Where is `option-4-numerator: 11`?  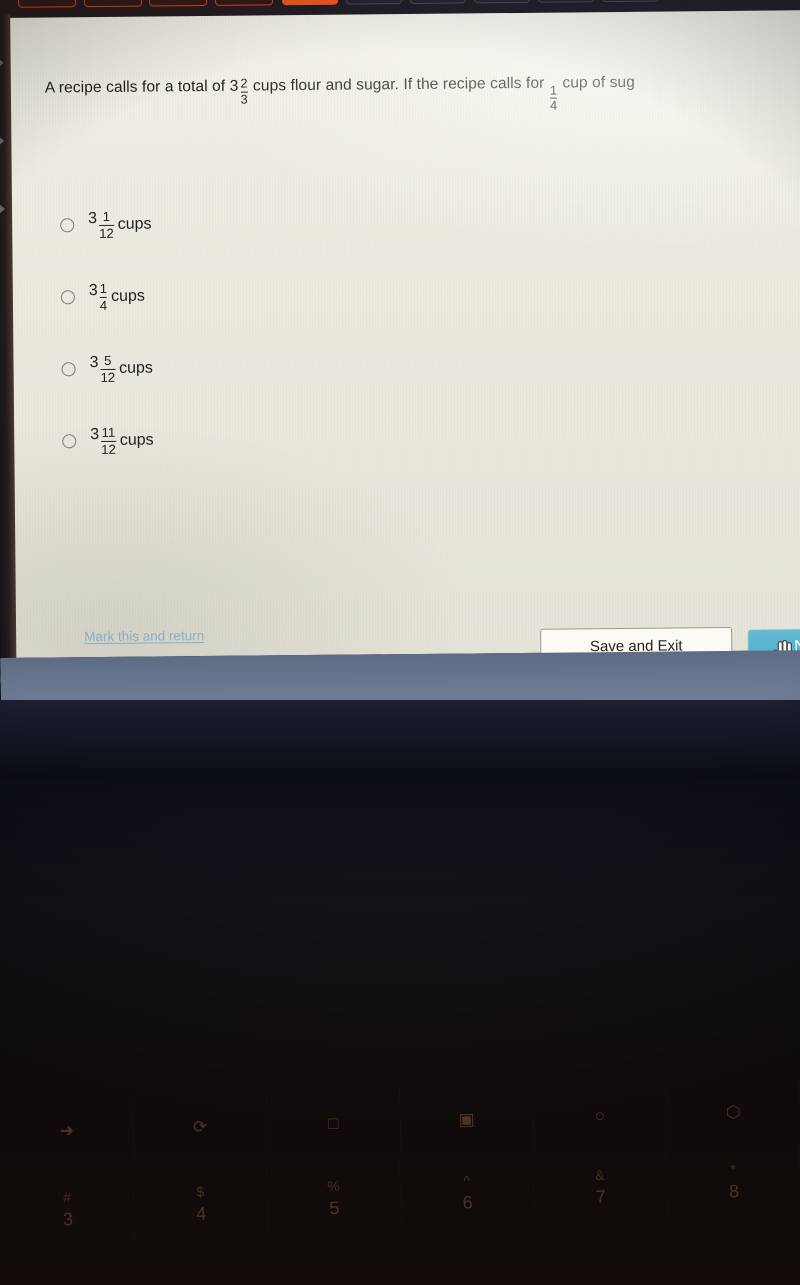
option-4-numerator: 11 is located at coordinates (108, 433).